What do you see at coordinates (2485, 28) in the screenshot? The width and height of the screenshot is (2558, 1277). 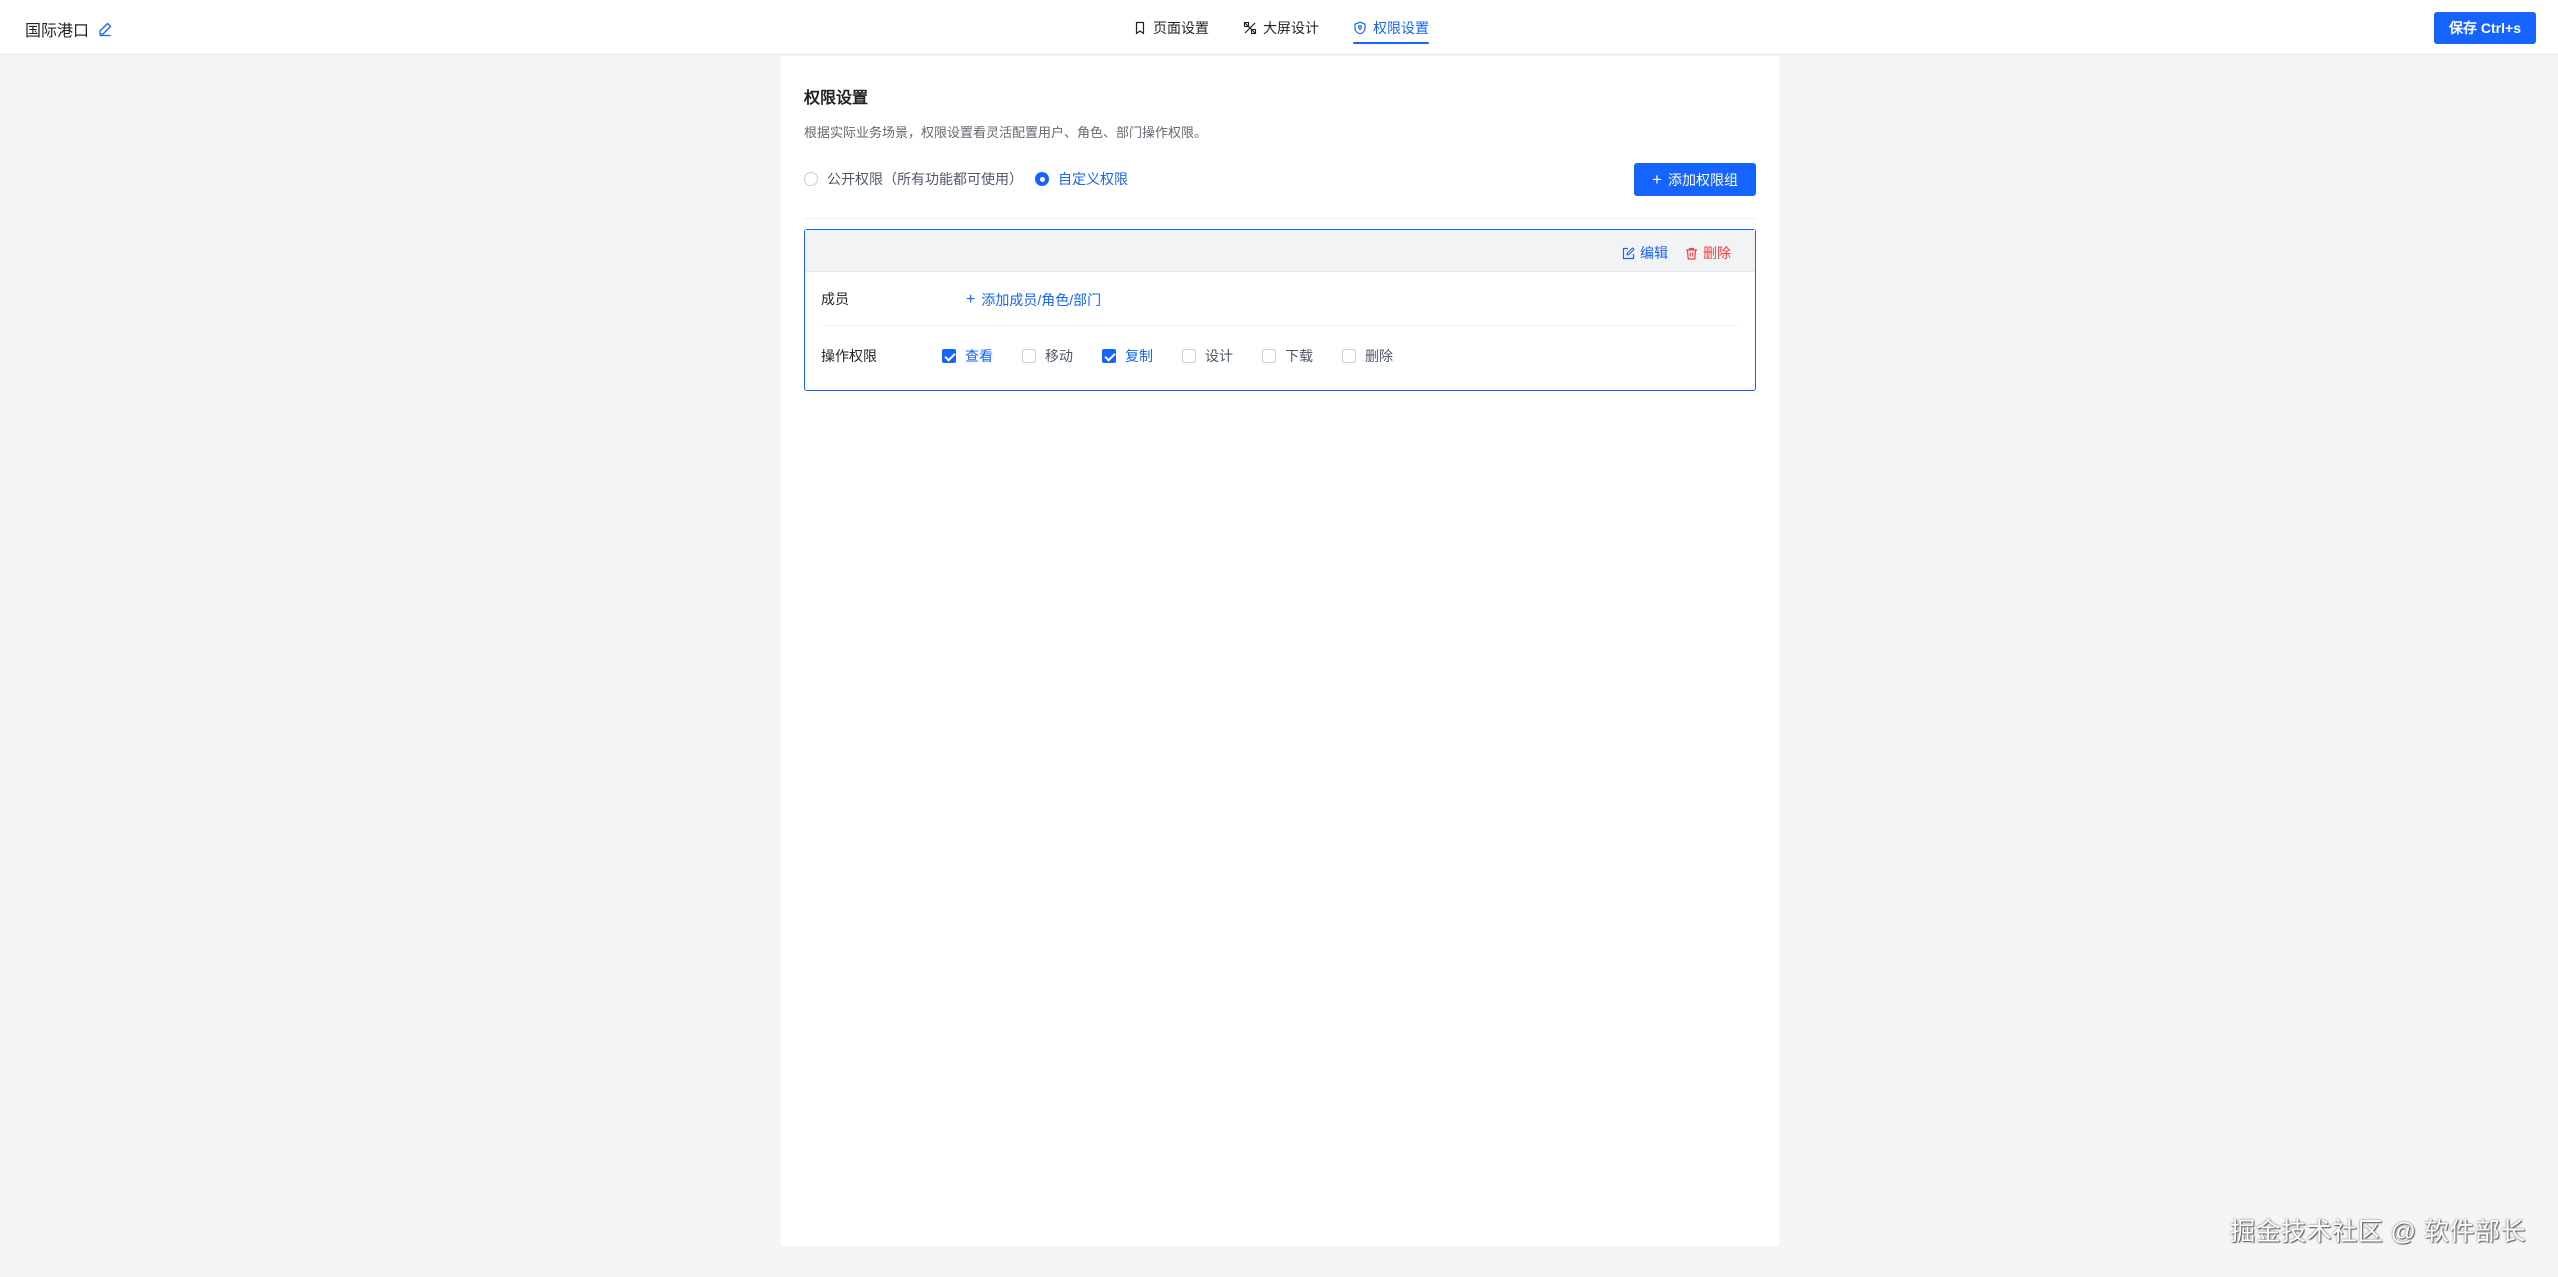 I see `save-button: 保存 Ctrl+s` at bounding box center [2485, 28].